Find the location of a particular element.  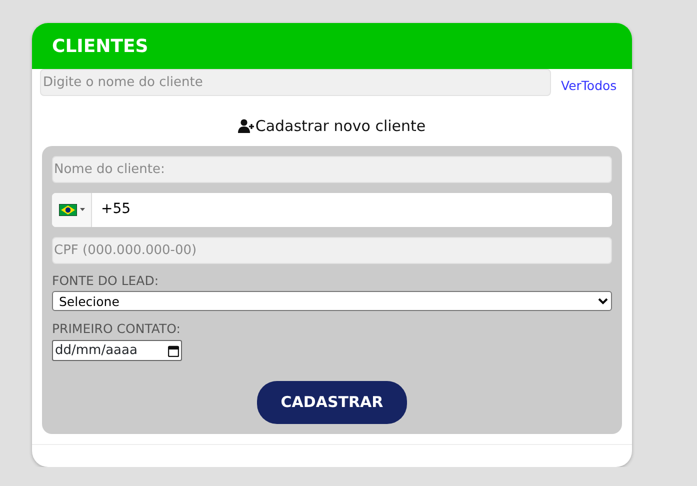

country-selector is located at coordinates (72, 209).